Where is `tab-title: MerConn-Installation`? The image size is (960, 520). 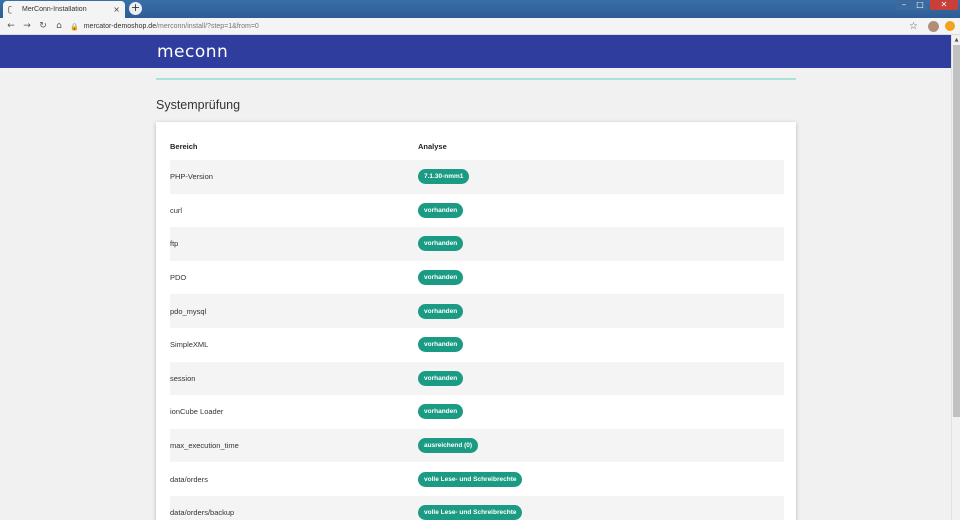 tab-title: MerConn-Installation is located at coordinates (54, 9).